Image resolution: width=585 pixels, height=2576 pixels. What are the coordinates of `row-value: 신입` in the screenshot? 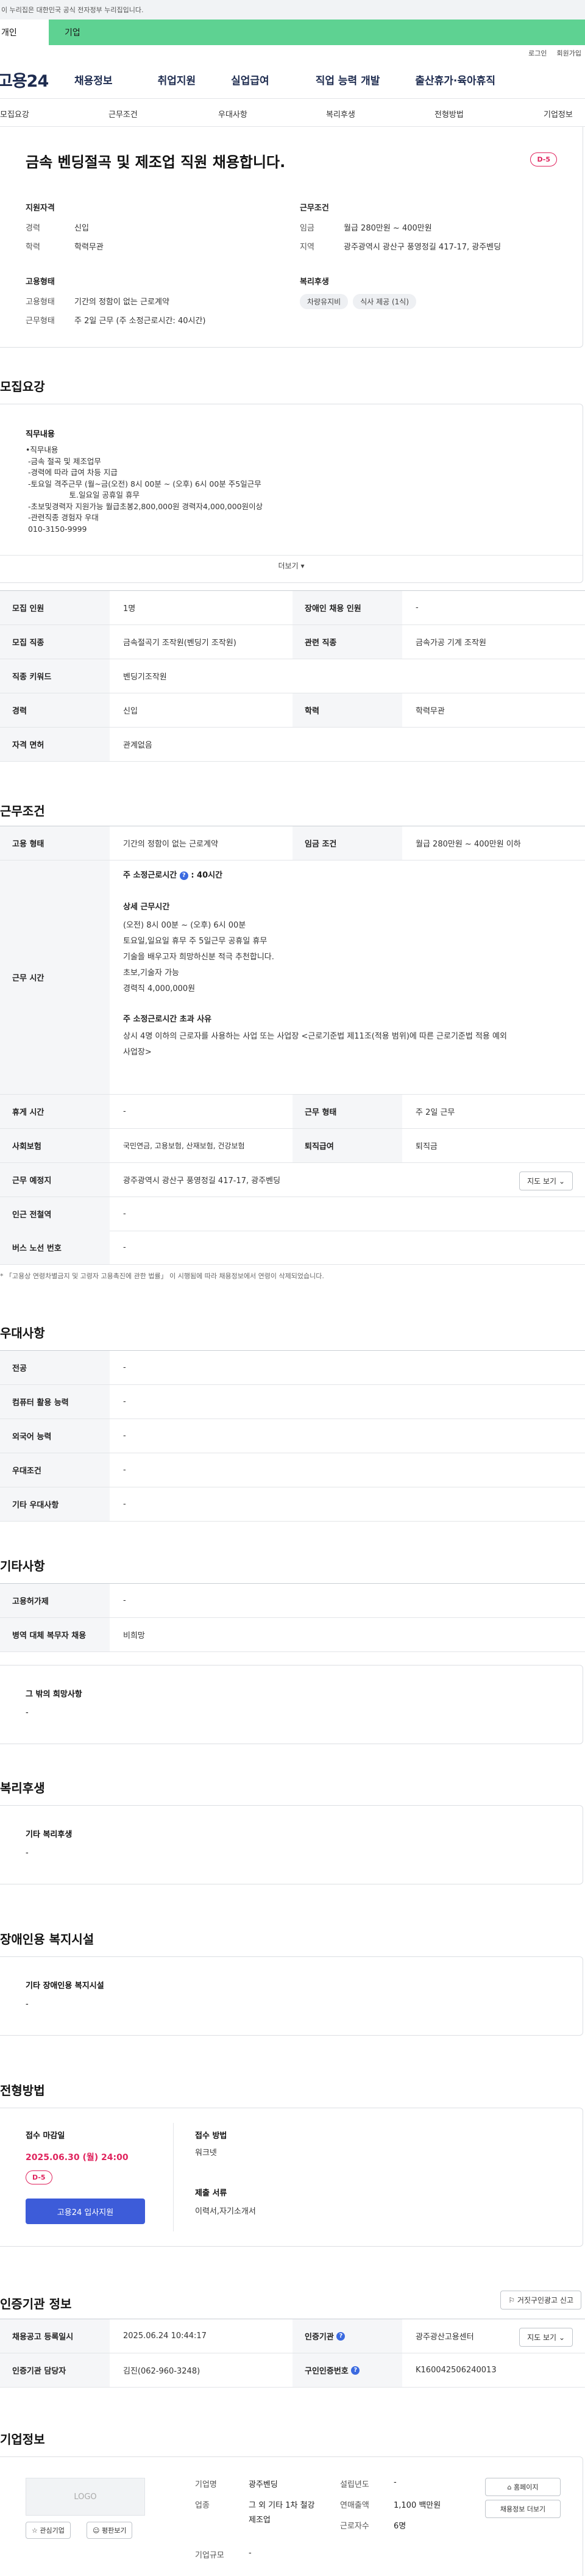 It's located at (130, 711).